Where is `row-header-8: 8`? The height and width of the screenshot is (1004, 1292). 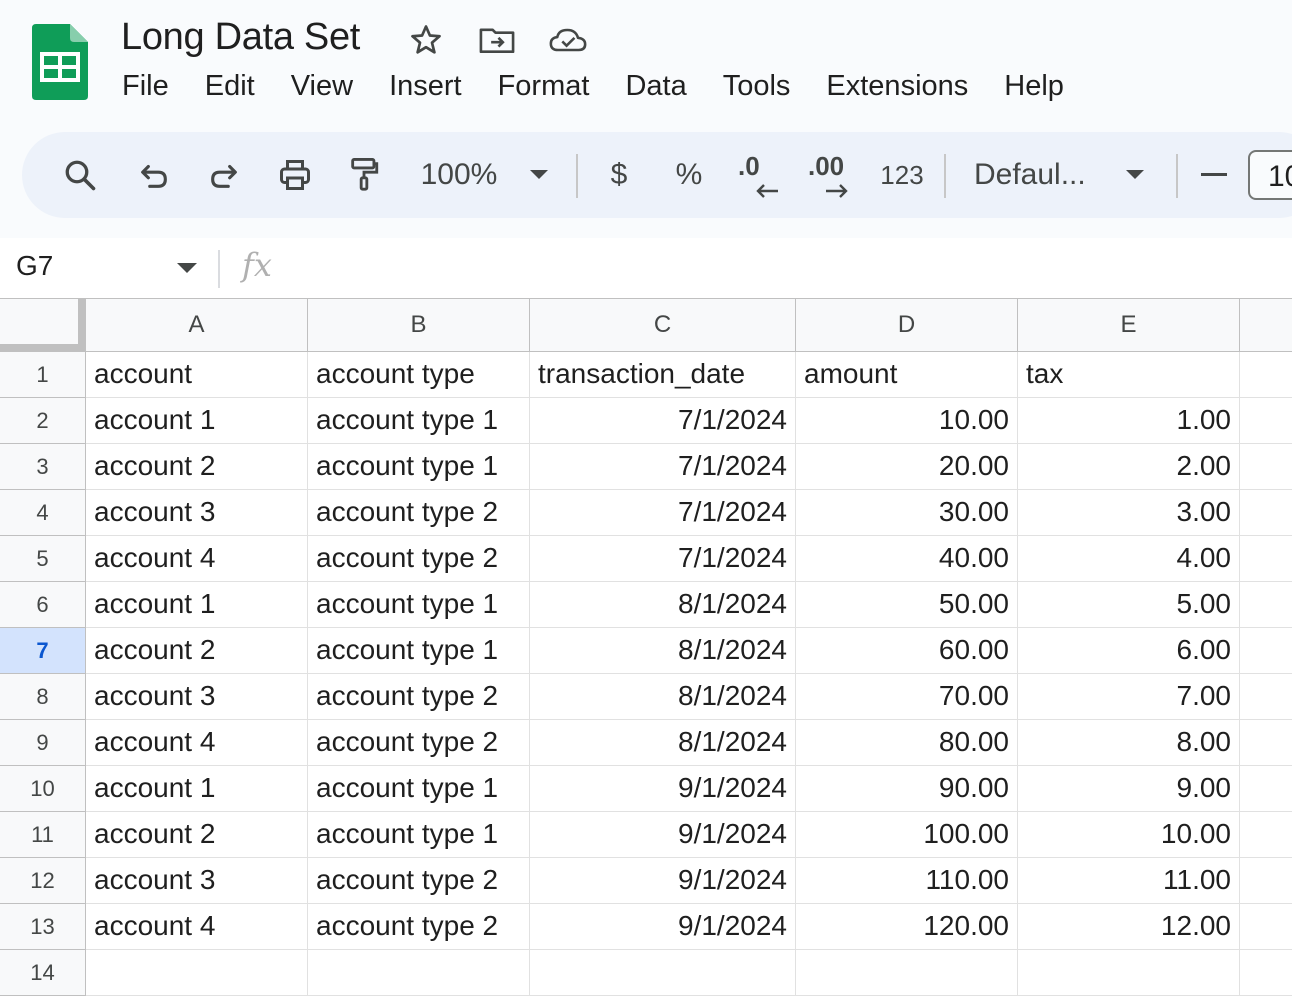
row-header-8: 8 is located at coordinates (43, 697).